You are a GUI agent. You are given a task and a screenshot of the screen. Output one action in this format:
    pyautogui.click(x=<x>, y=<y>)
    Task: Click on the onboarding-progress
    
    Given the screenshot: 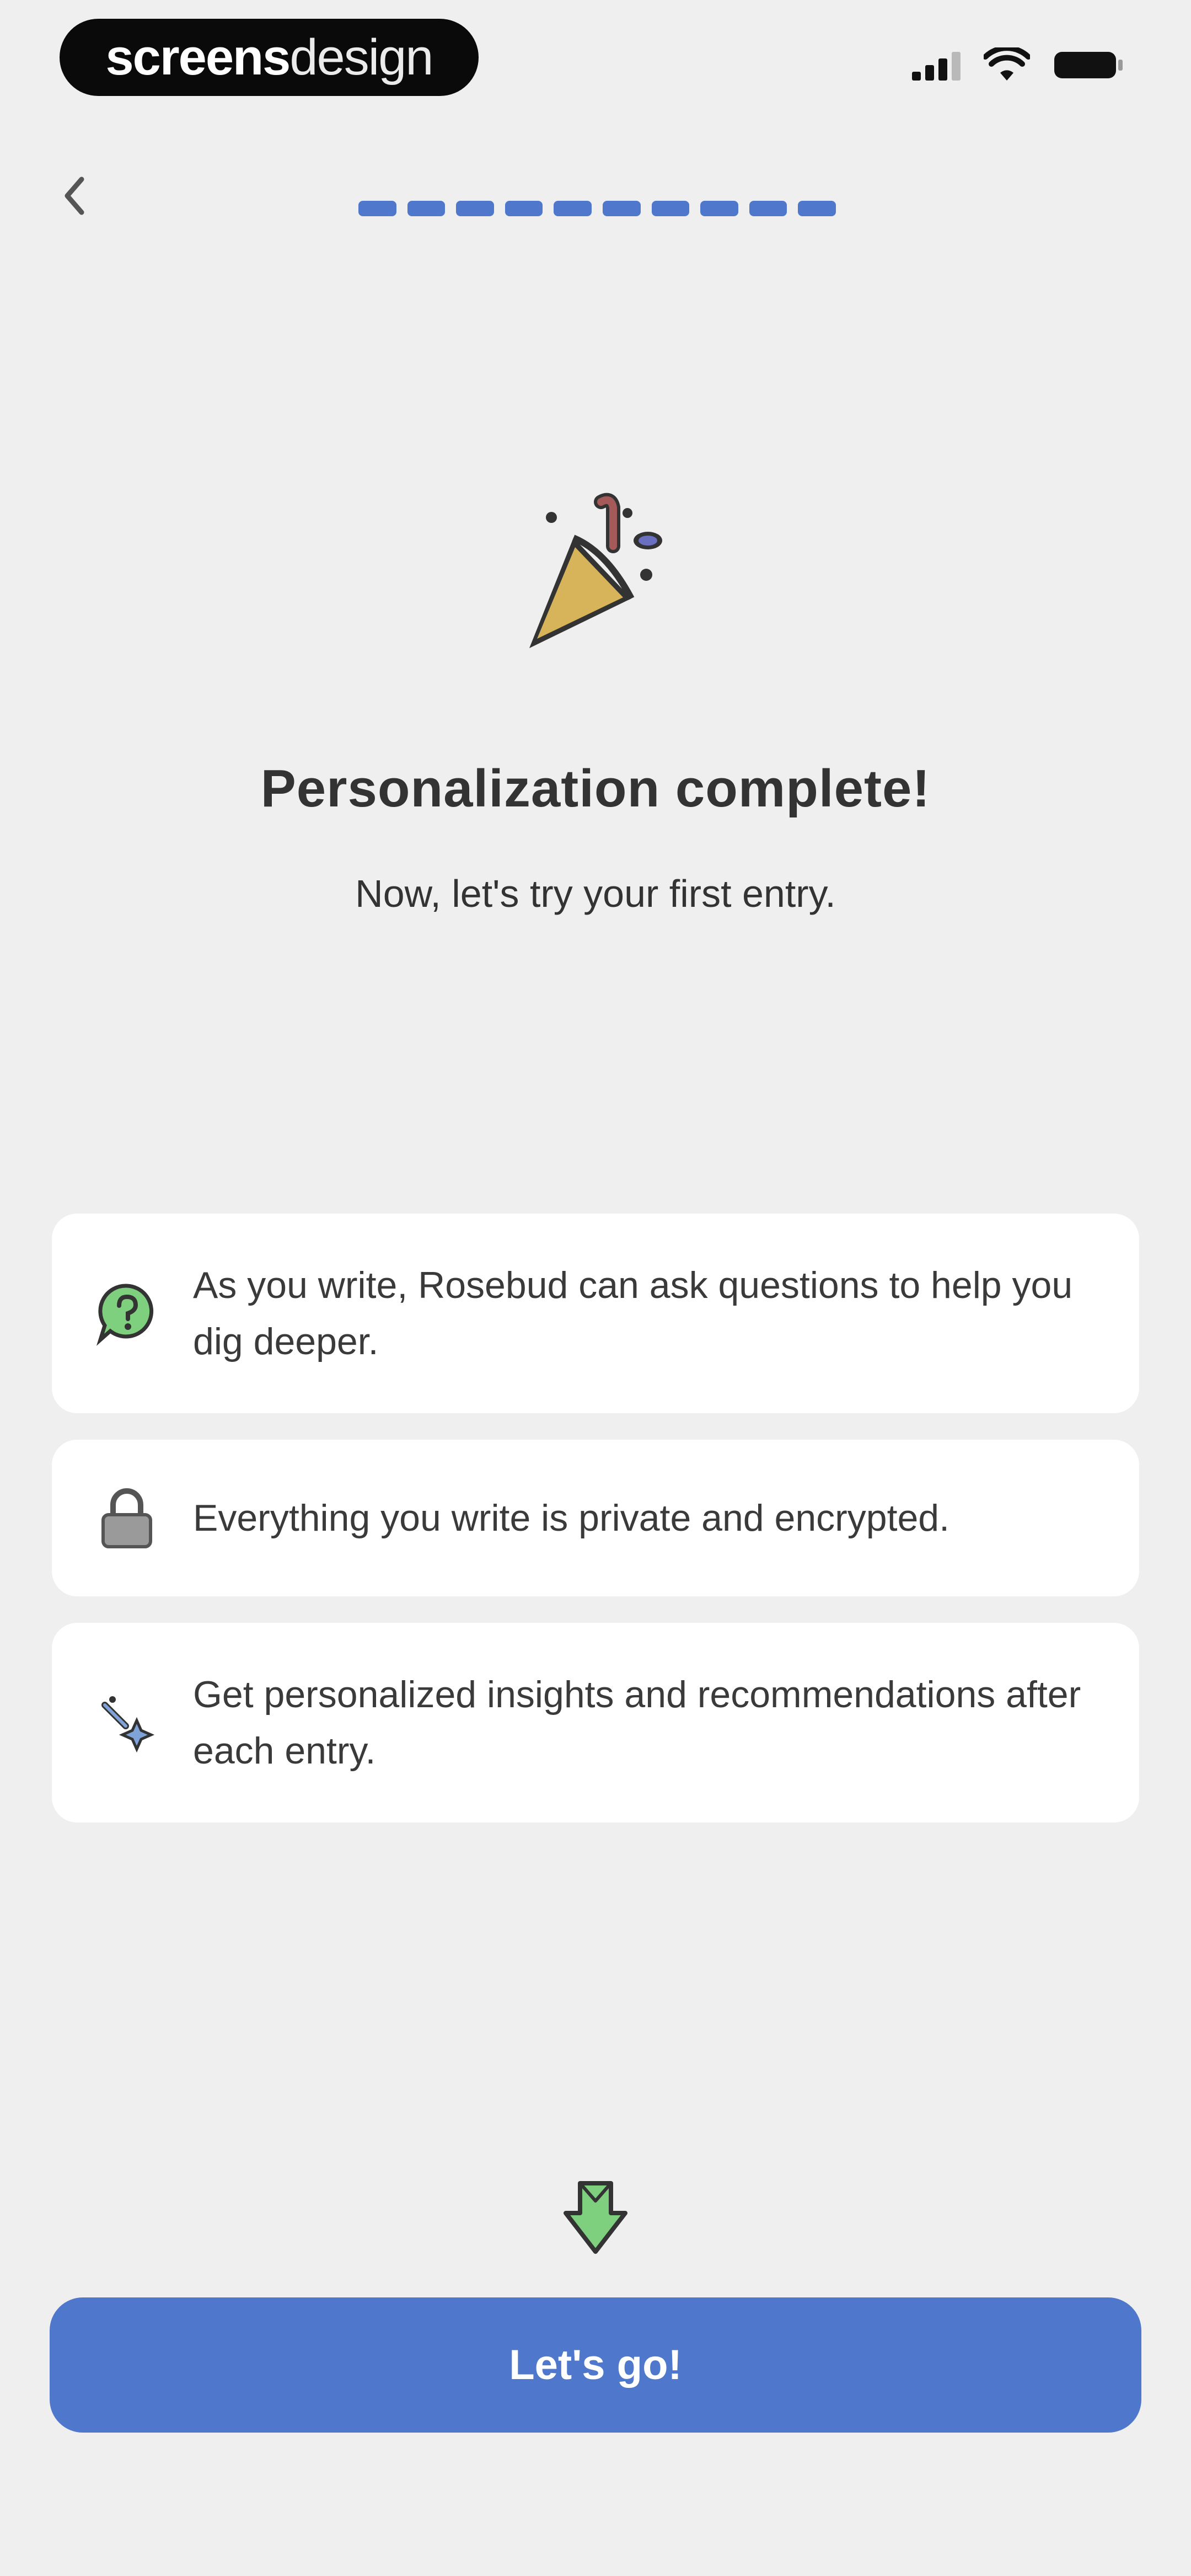 What is the action you would take?
    pyautogui.click(x=597, y=208)
    